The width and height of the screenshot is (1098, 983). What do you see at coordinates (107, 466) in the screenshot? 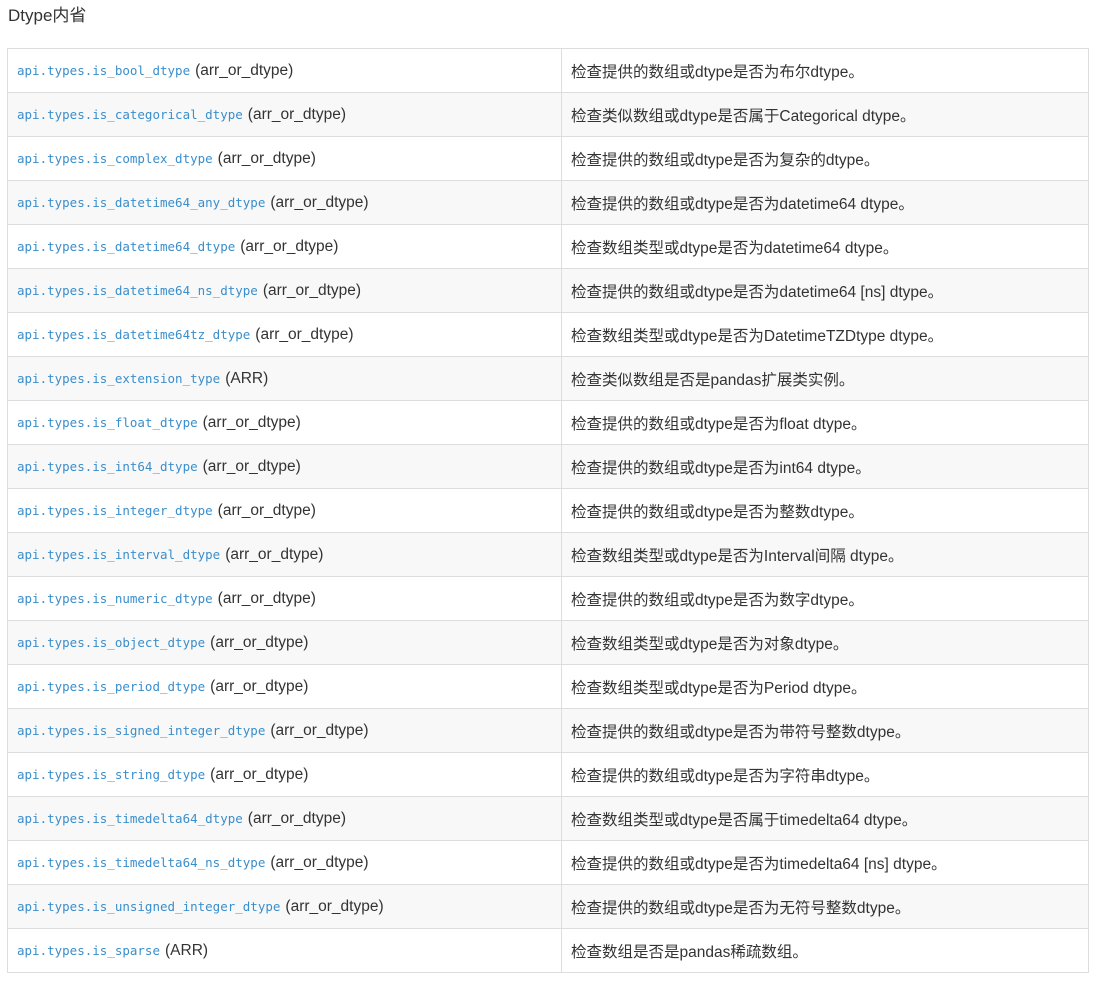
I see `function-link: api.types.is_int64_dtype` at bounding box center [107, 466].